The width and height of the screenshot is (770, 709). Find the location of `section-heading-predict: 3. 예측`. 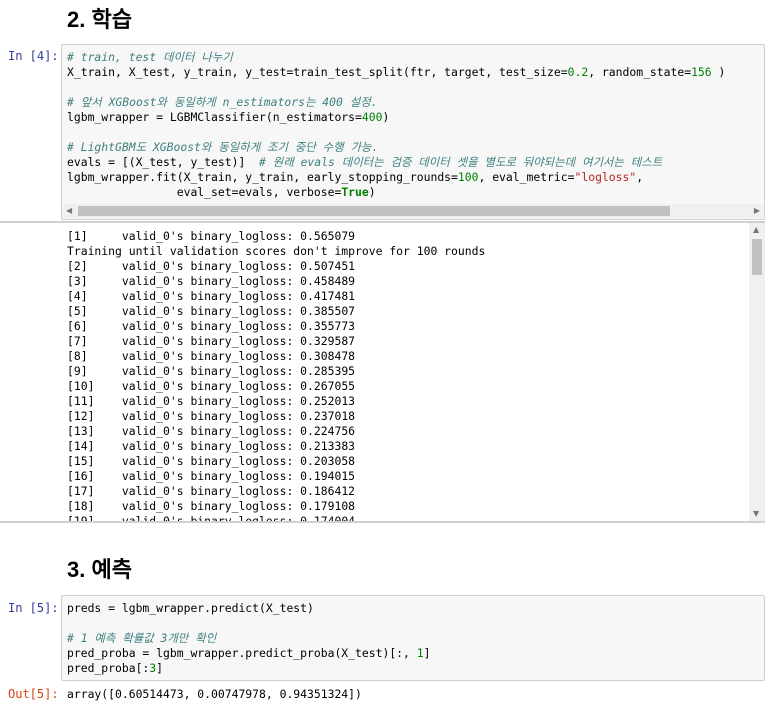

section-heading-predict: 3. 예측 is located at coordinates (99, 569).